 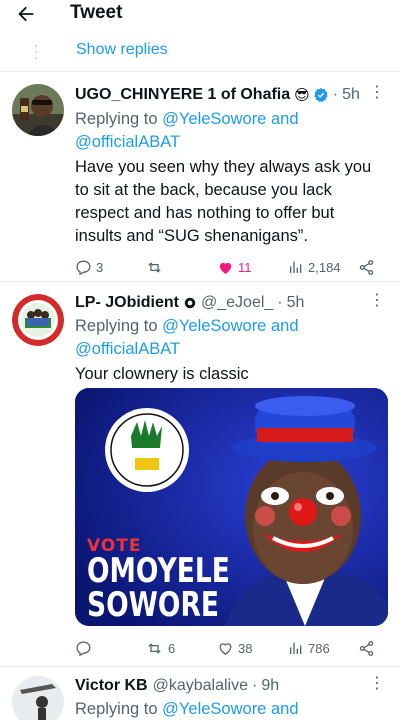 I want to click on tweet-text: Your clownery is classic, so click(x=162, y=374).